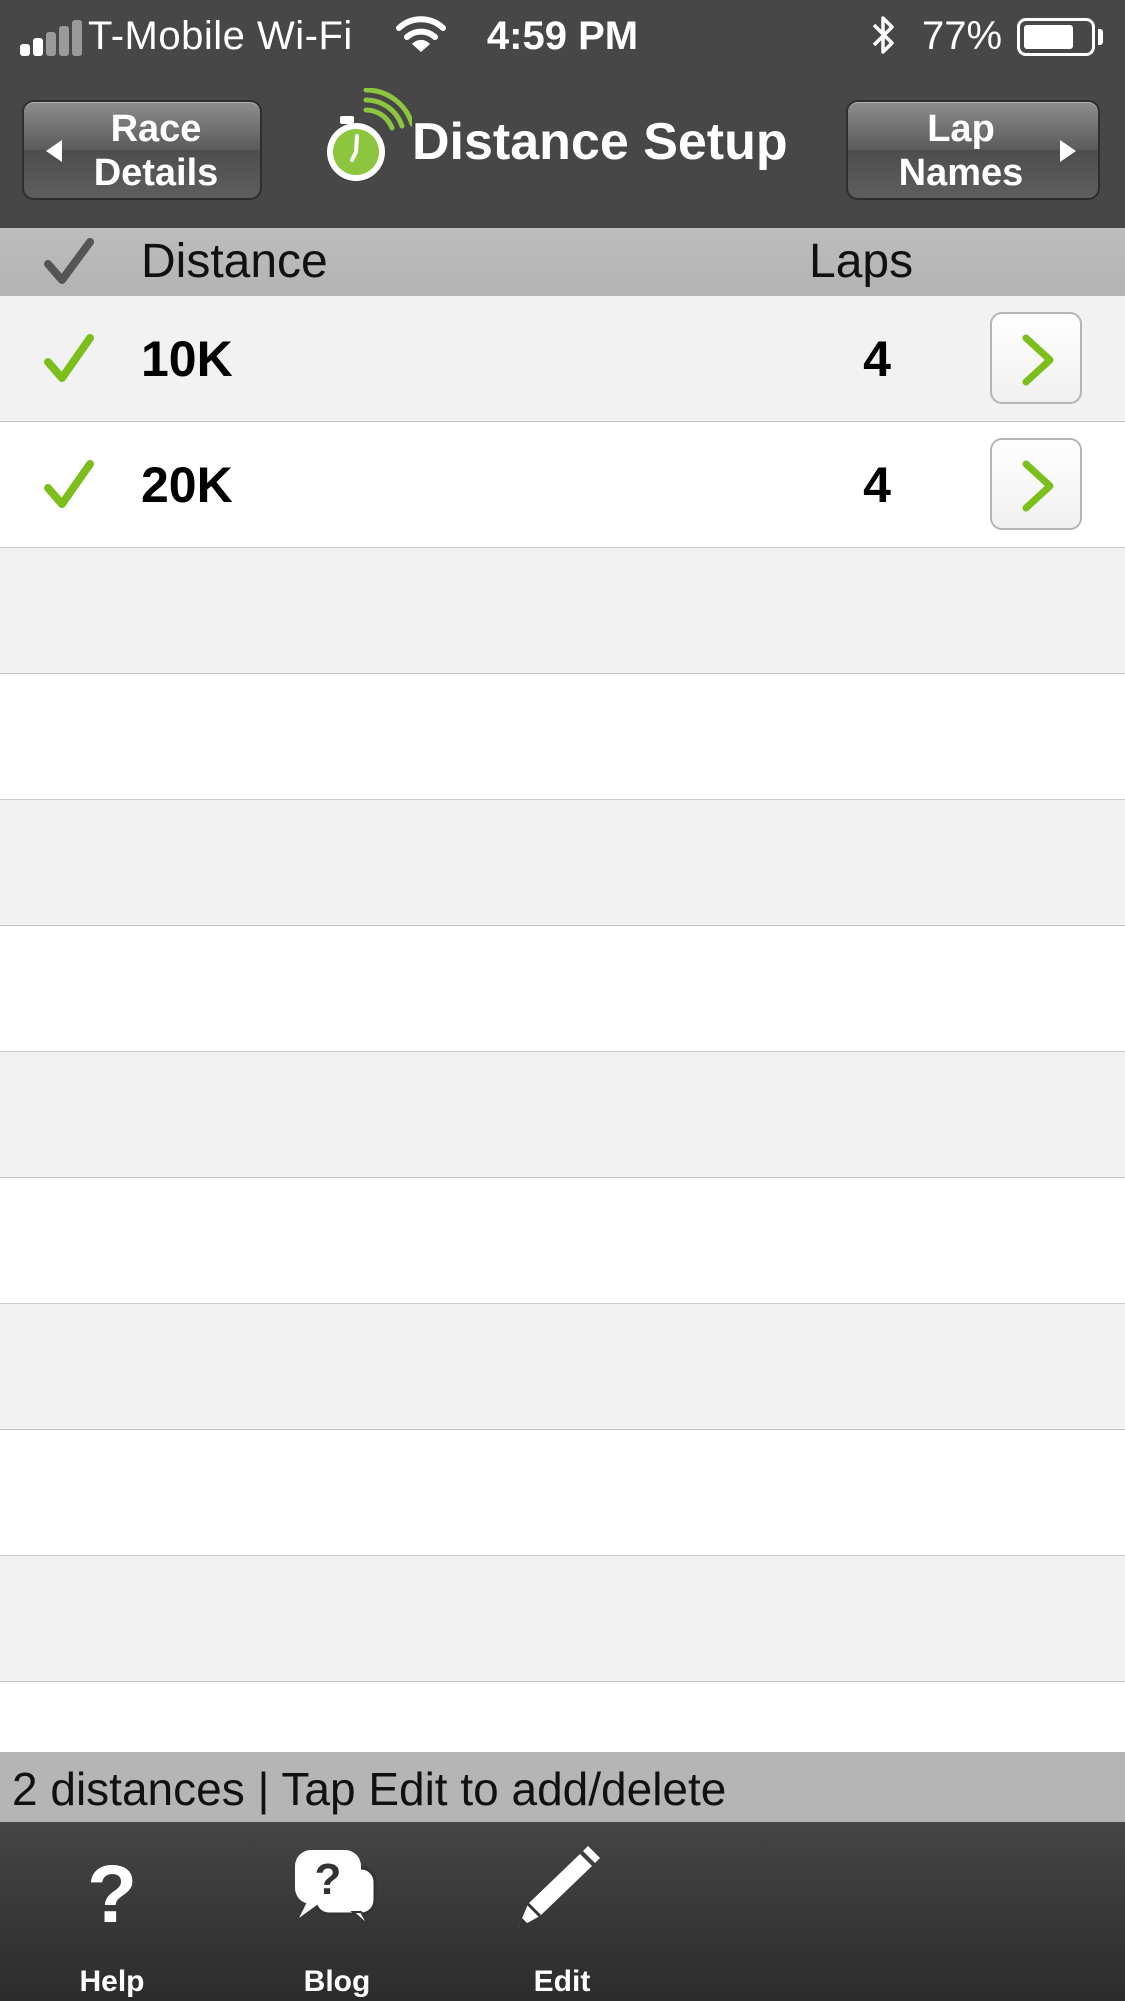  What do you see at coordinates (370, 136) in the screenshot?
I see `stopwatch-logo-icon` at bounding box center [370, 136].